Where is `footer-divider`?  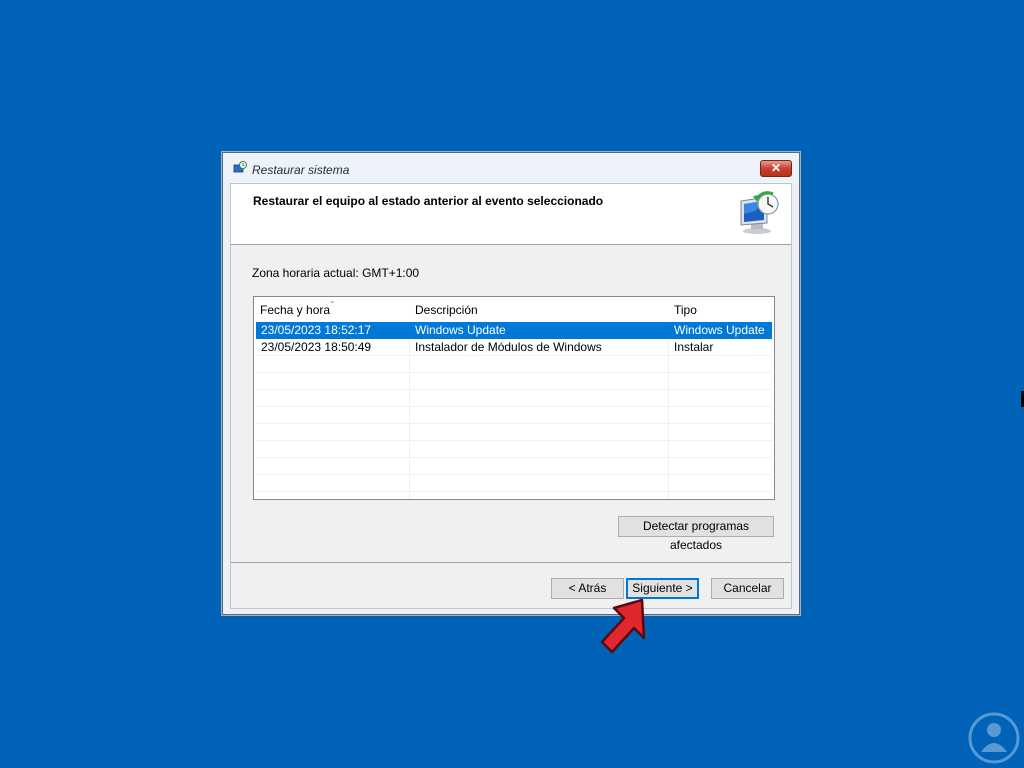 footer-divider is located at coordinates (511, 562).